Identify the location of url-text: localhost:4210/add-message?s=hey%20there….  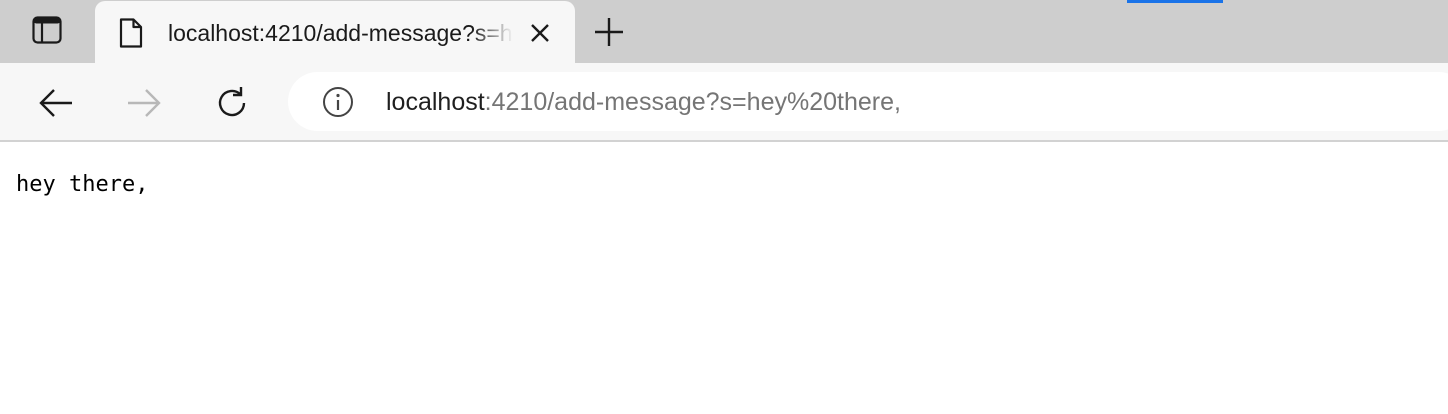
(643, 102).